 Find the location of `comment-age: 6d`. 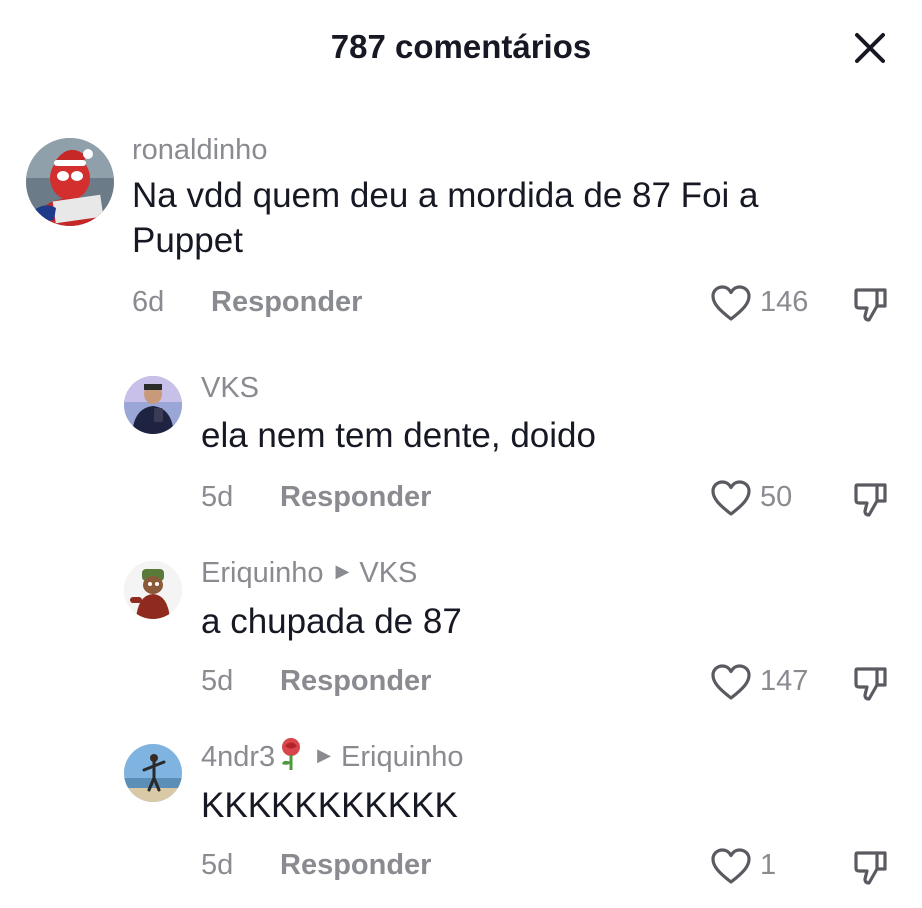

comment-age: 6d is located at coordinates (148, 302).